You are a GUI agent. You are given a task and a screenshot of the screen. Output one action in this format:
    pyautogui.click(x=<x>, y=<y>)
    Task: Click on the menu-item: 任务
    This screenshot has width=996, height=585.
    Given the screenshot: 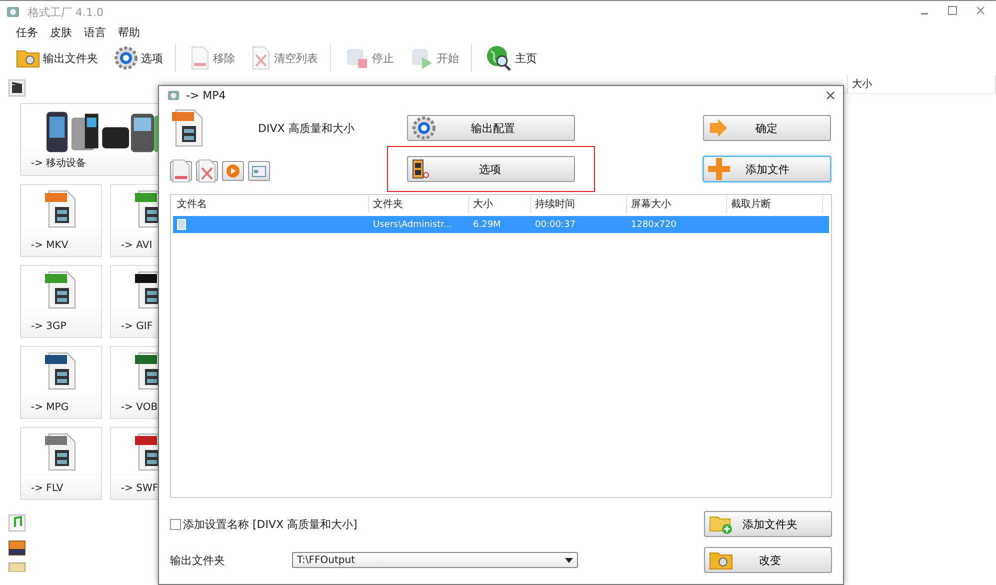 What is the action you would take?
    pyautogui.click(x=27, y=32)
    